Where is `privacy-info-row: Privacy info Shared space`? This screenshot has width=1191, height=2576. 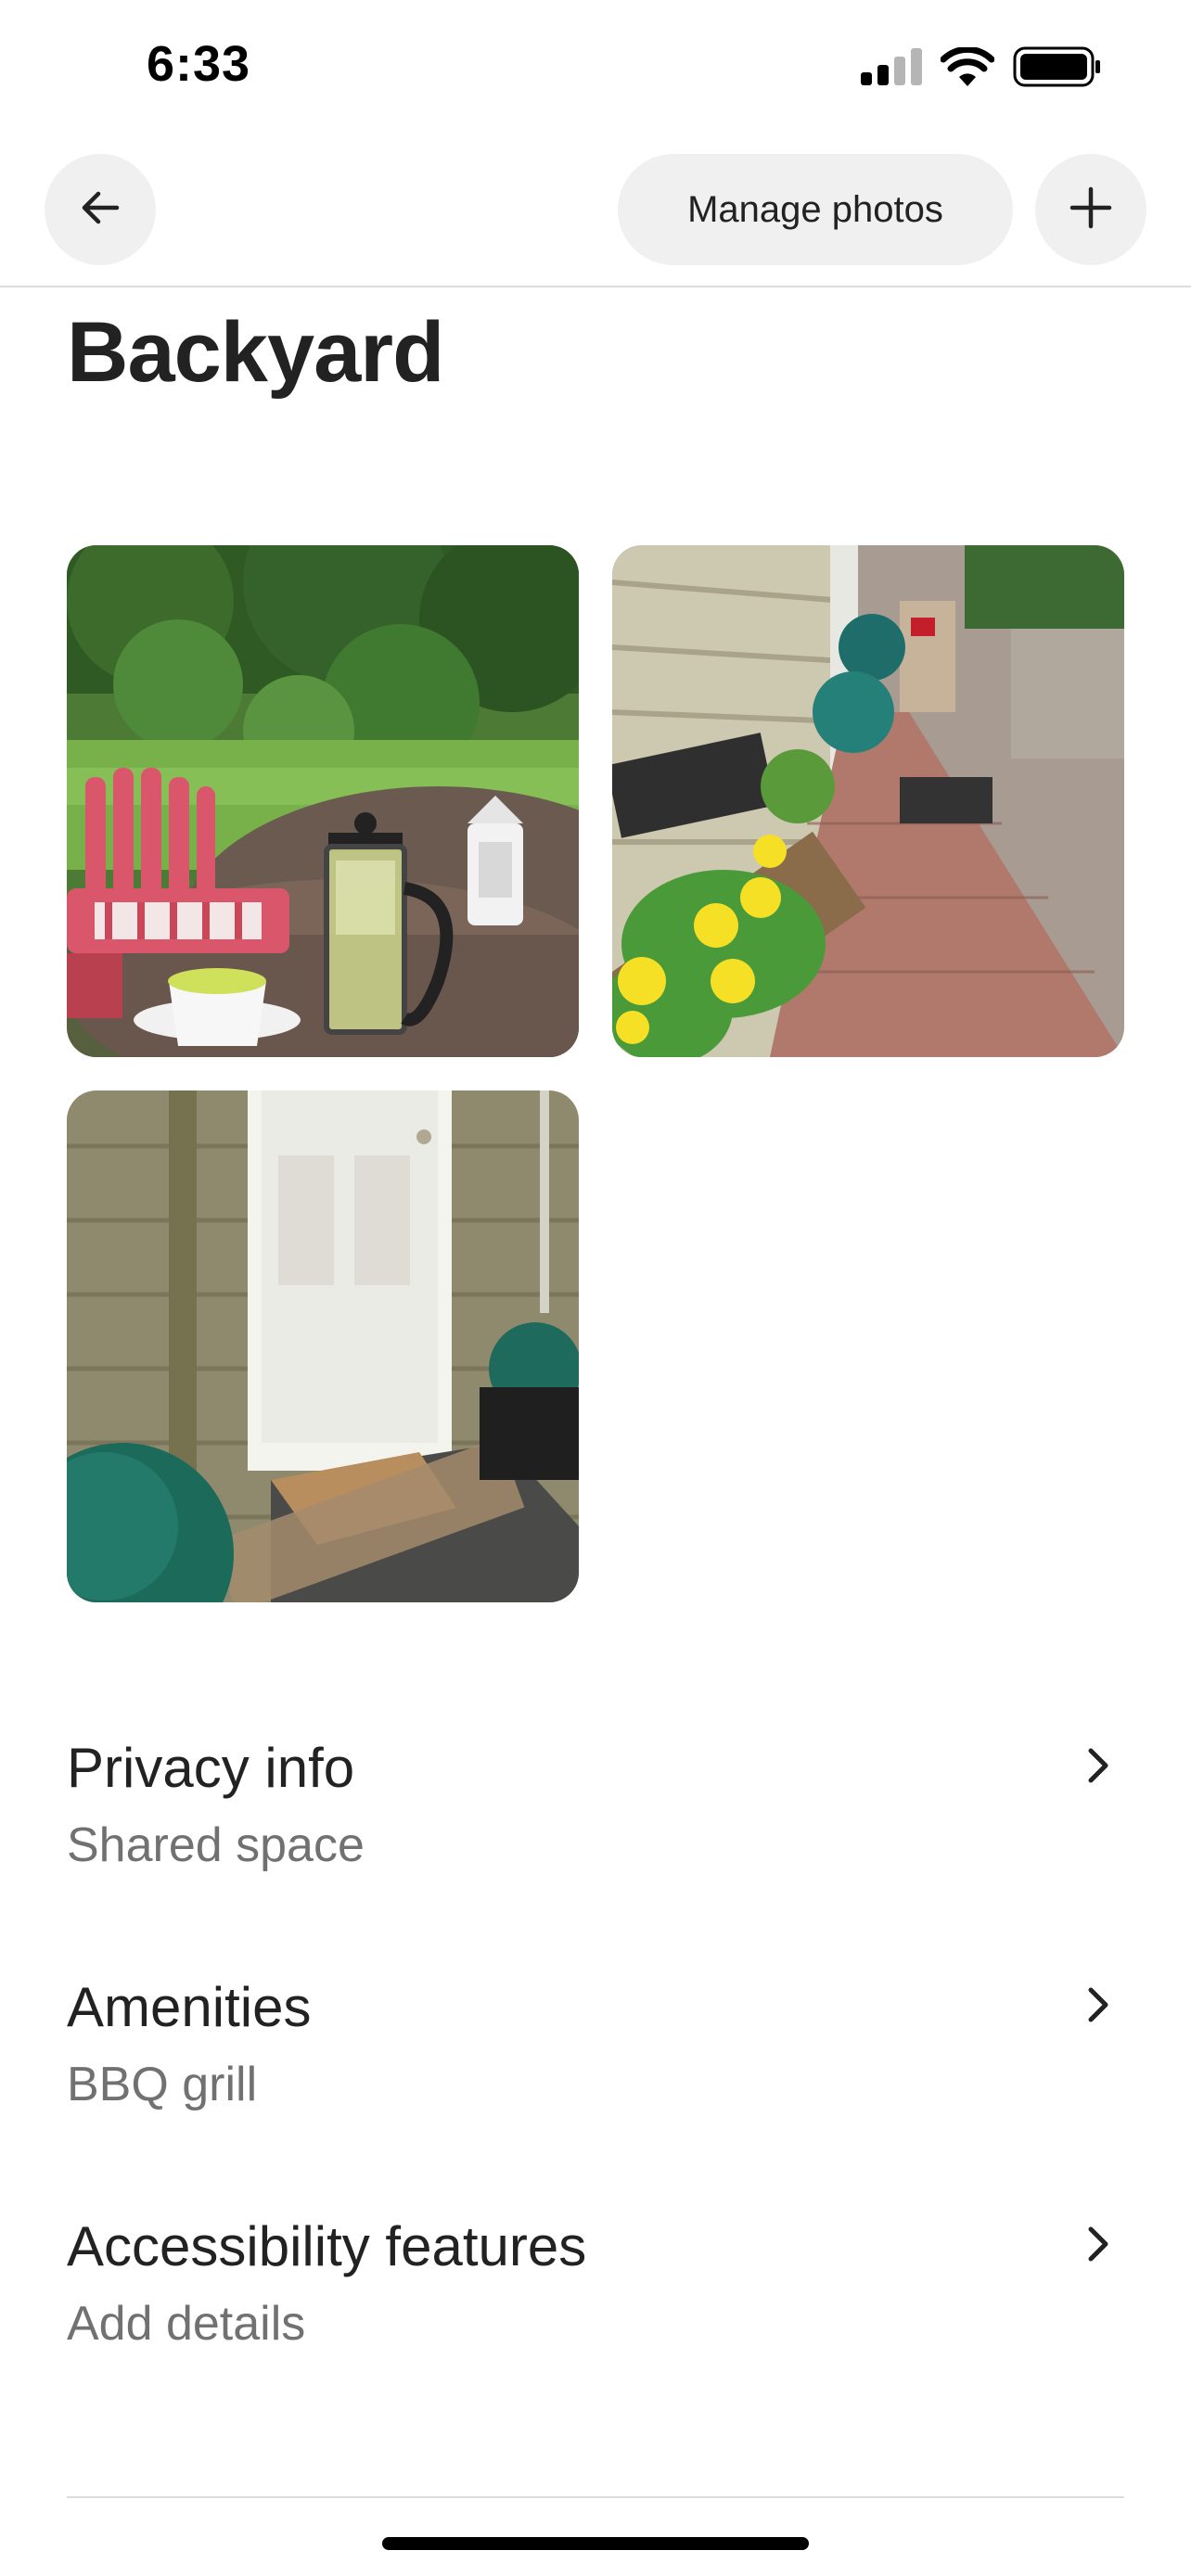
privacy-info-row: Privacy info Shared space is located at coordinates (595, 1824).